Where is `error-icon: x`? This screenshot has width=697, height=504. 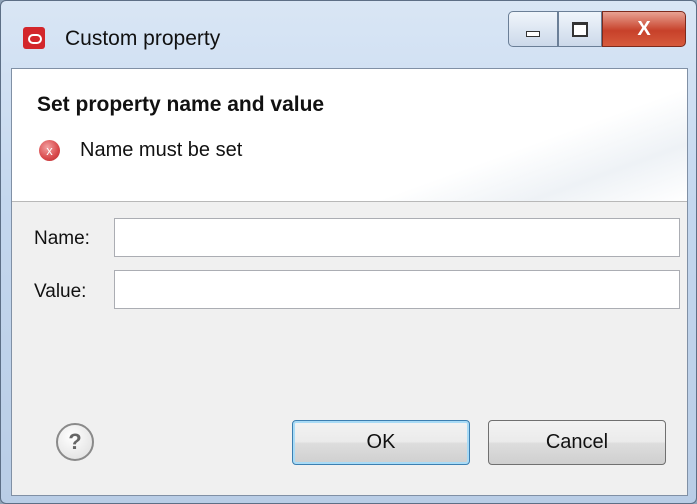
error-icon: x is located at coordinates (49, 150).